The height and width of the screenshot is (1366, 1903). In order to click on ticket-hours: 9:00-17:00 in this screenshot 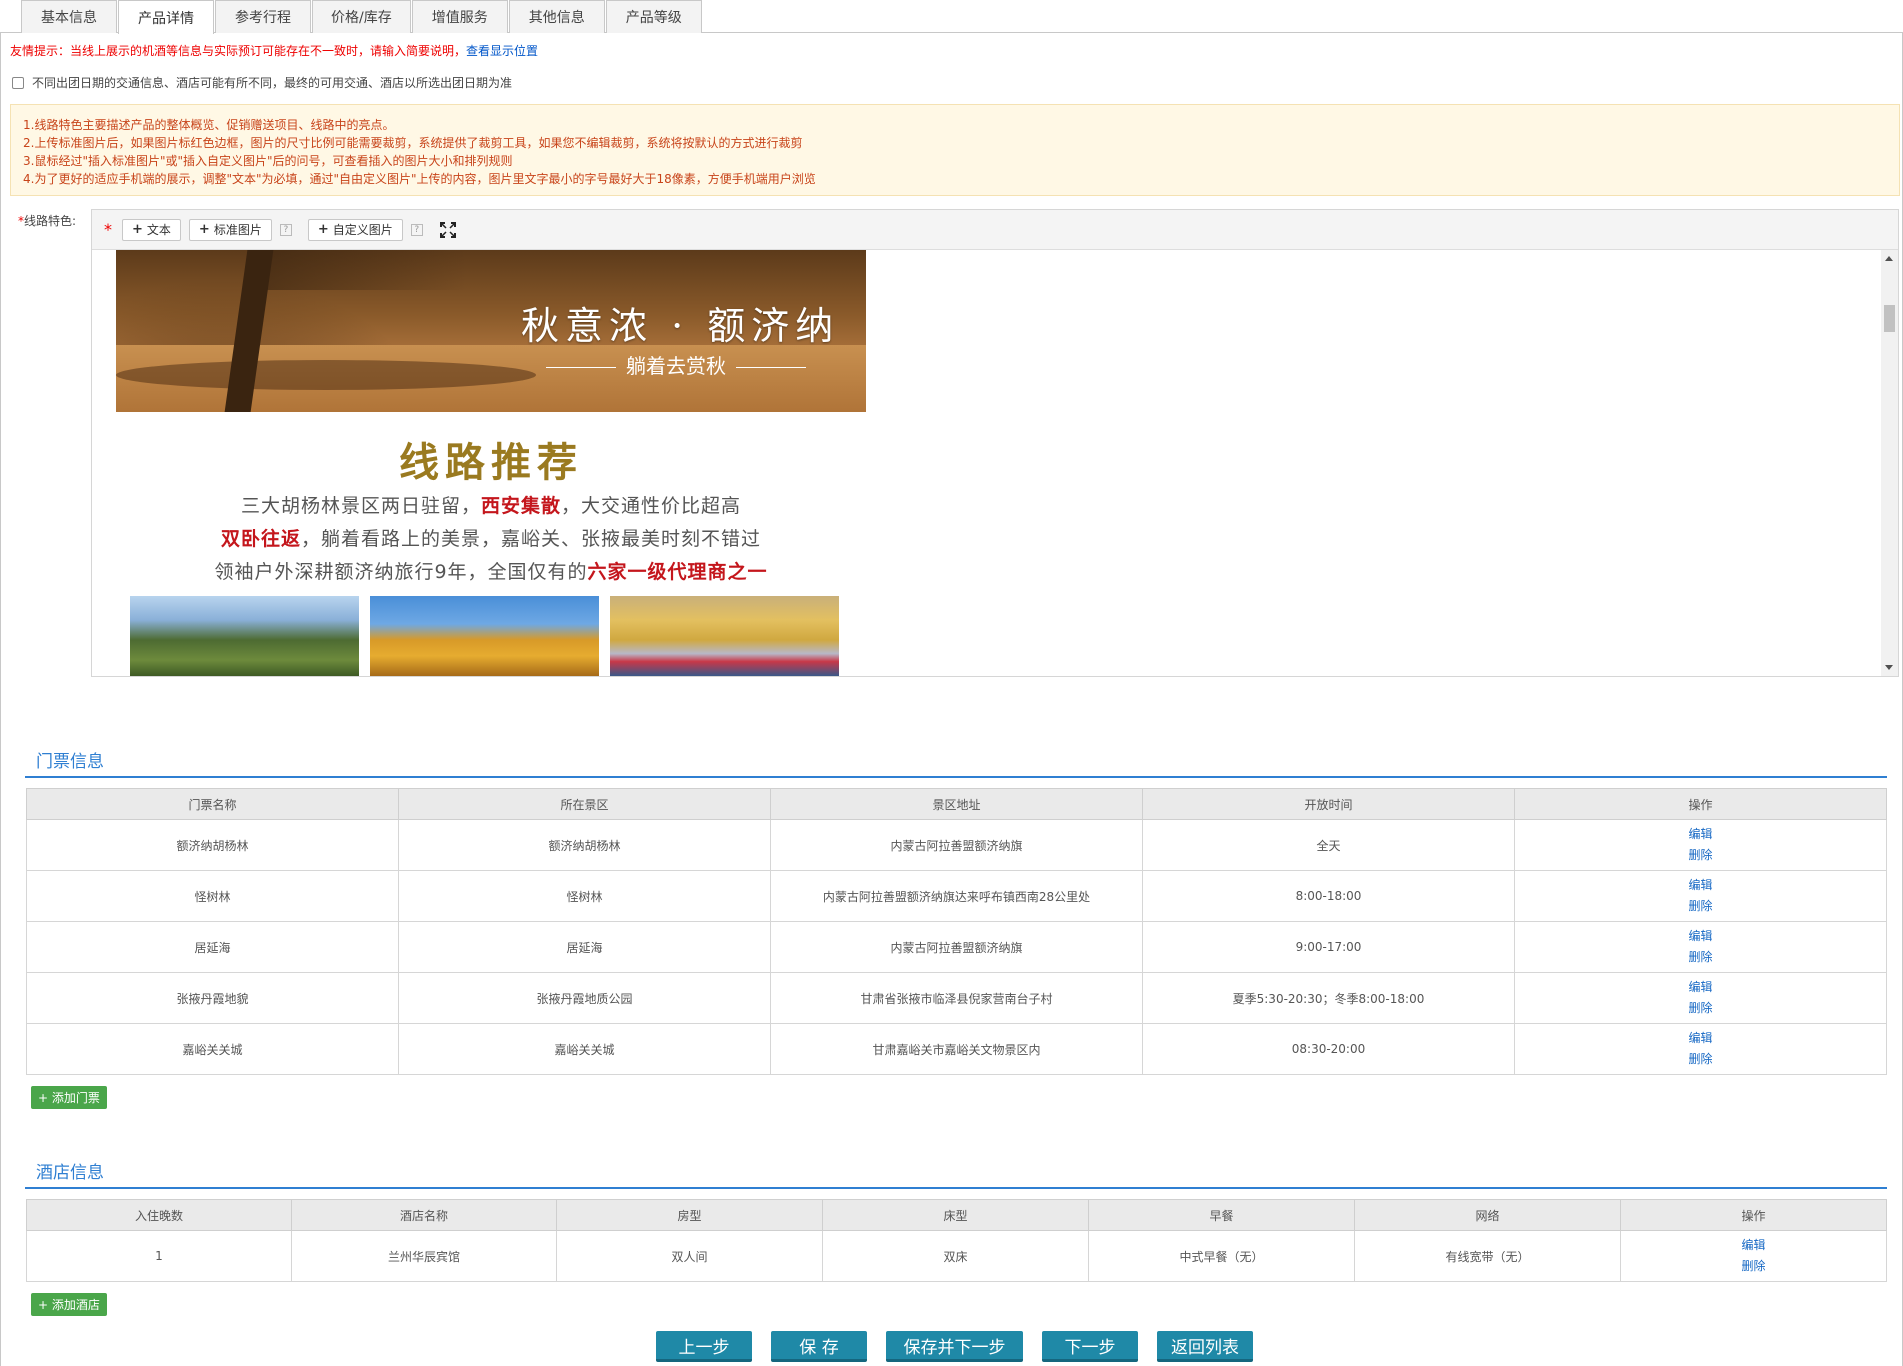, I will do `click(1328, 947)`.